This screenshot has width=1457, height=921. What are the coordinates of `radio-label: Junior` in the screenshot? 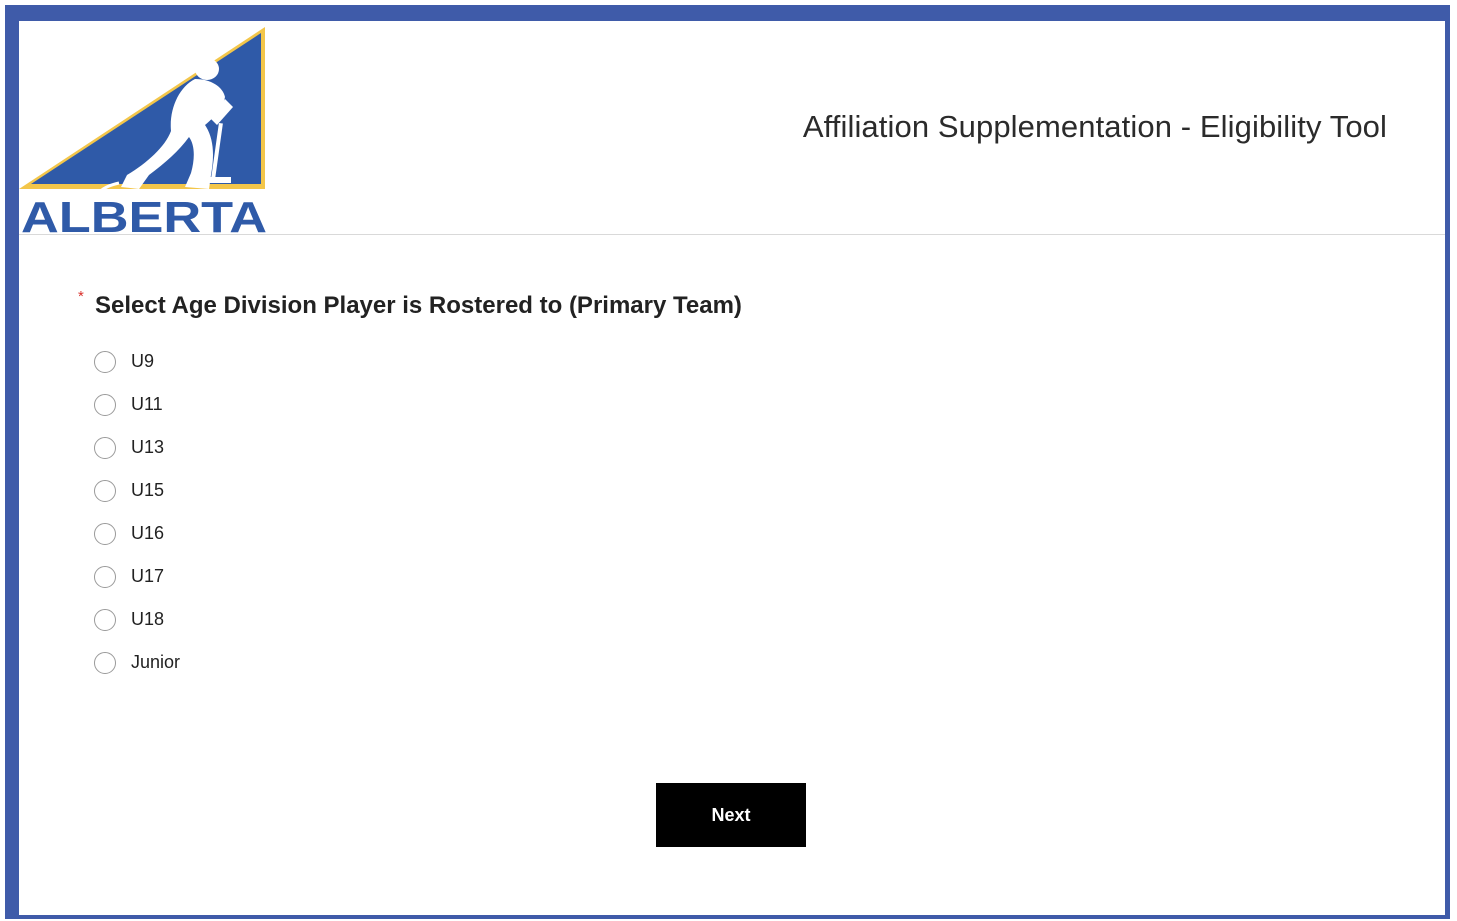 It's located at (155, 662).